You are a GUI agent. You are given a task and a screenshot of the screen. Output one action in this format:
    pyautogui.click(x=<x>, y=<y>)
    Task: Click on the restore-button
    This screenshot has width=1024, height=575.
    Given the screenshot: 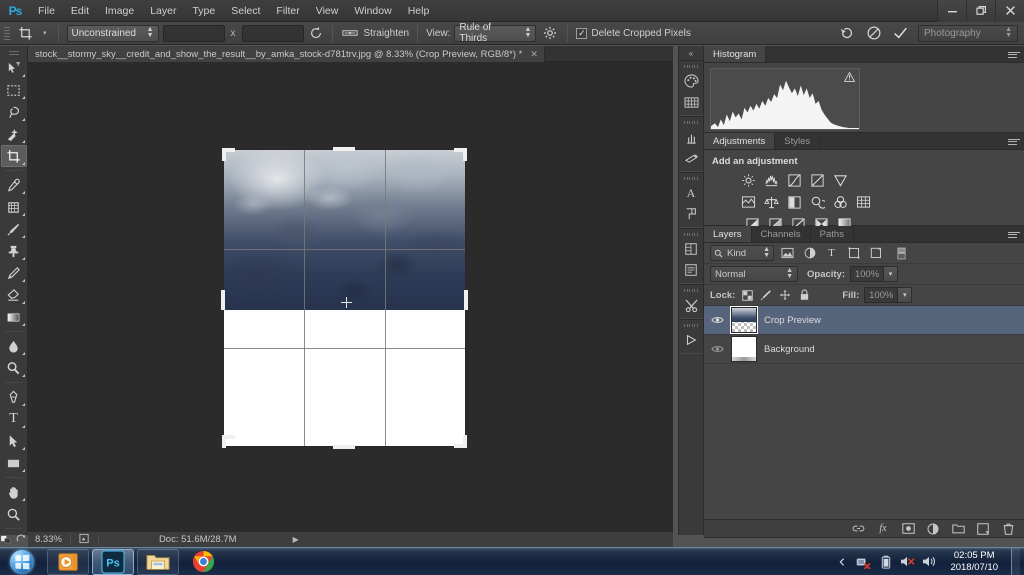 What is the action you would take?
    pyautogui.click(x=980, y=11)
    